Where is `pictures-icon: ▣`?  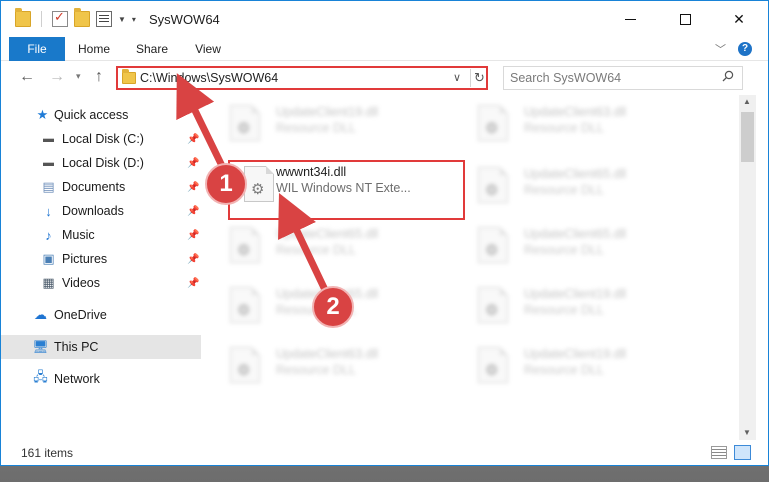
pictures-icon: ▣ is located at coordinates (48, 258).